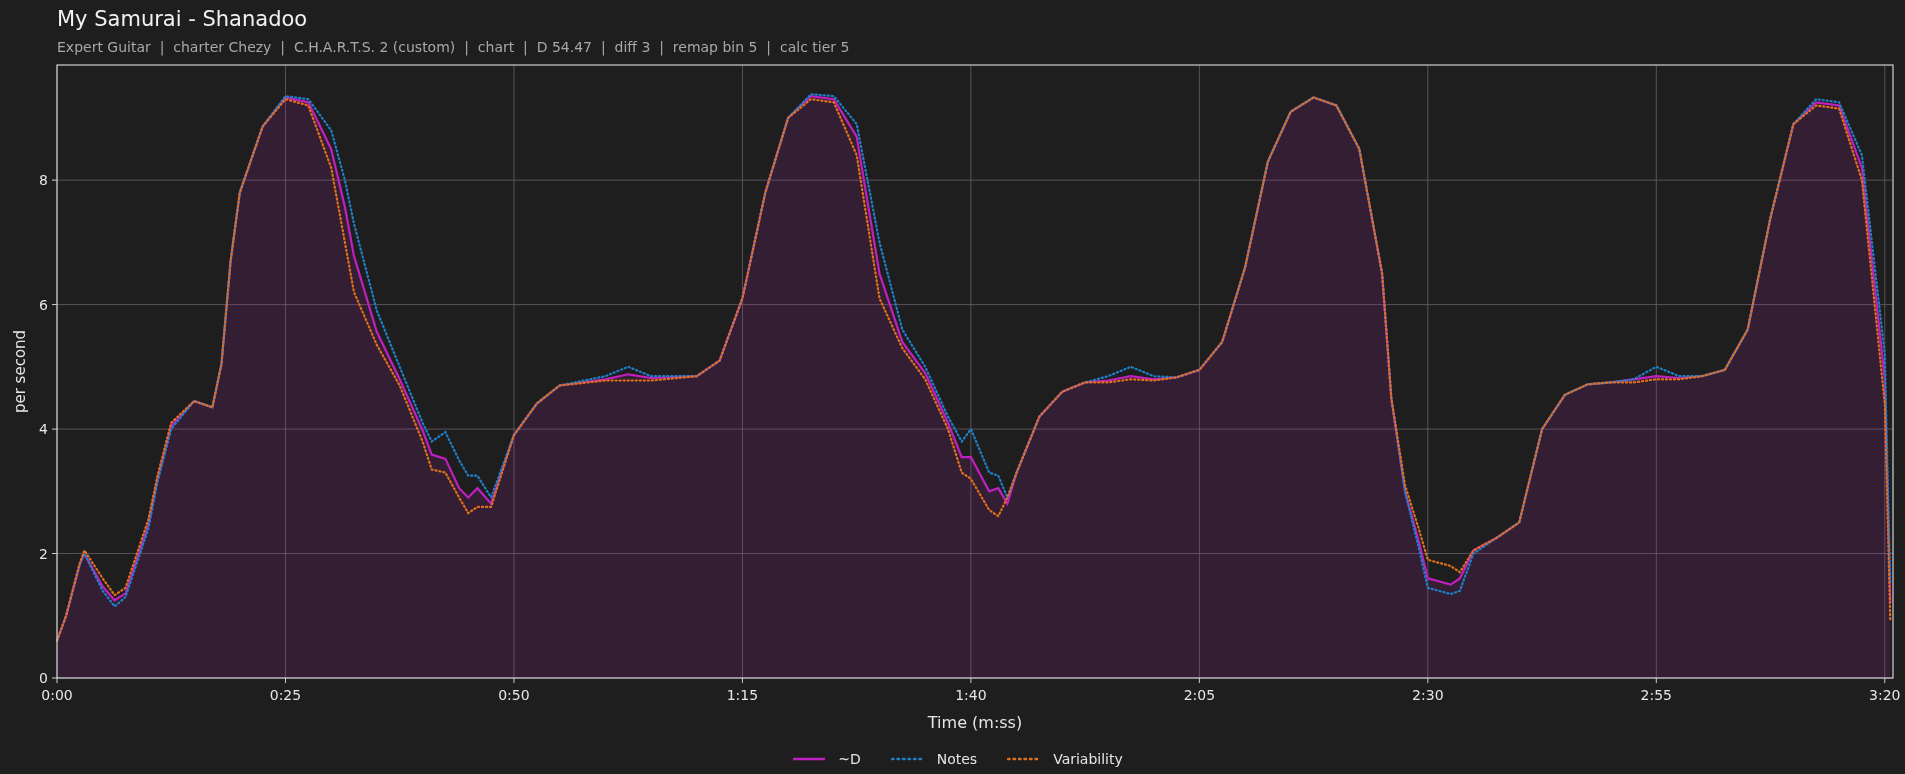  Describe the element at coordinates (43, 429) in the screenshot. I see `y-tick-label: 4` at that location.